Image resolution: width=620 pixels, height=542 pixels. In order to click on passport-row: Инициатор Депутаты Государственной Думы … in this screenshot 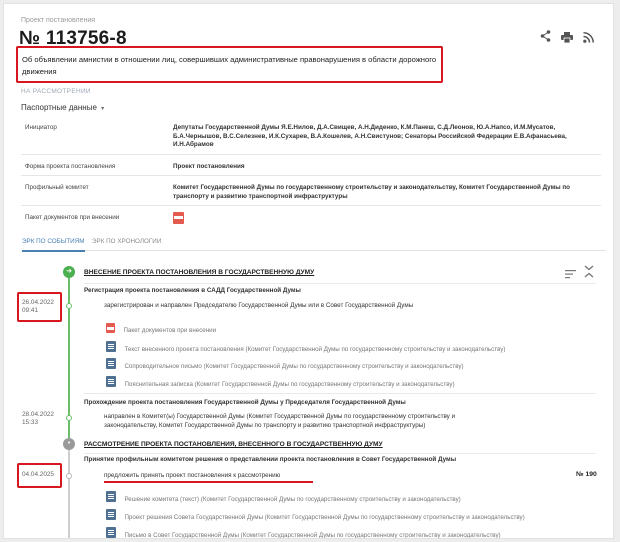, I will do `click(311, 137)`.